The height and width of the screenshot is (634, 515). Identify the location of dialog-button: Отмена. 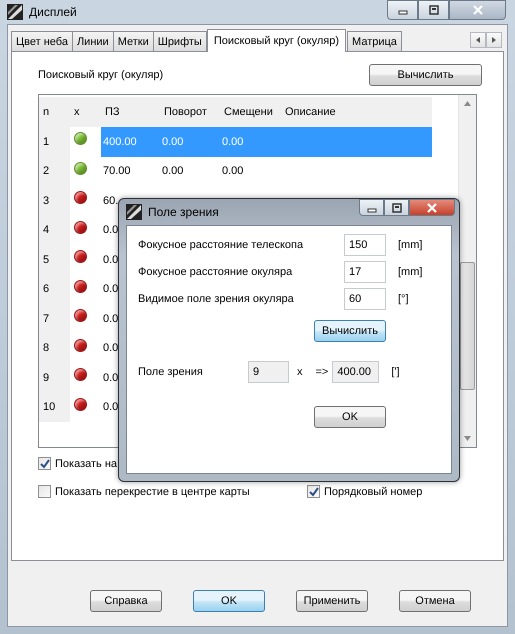
(435, 601).